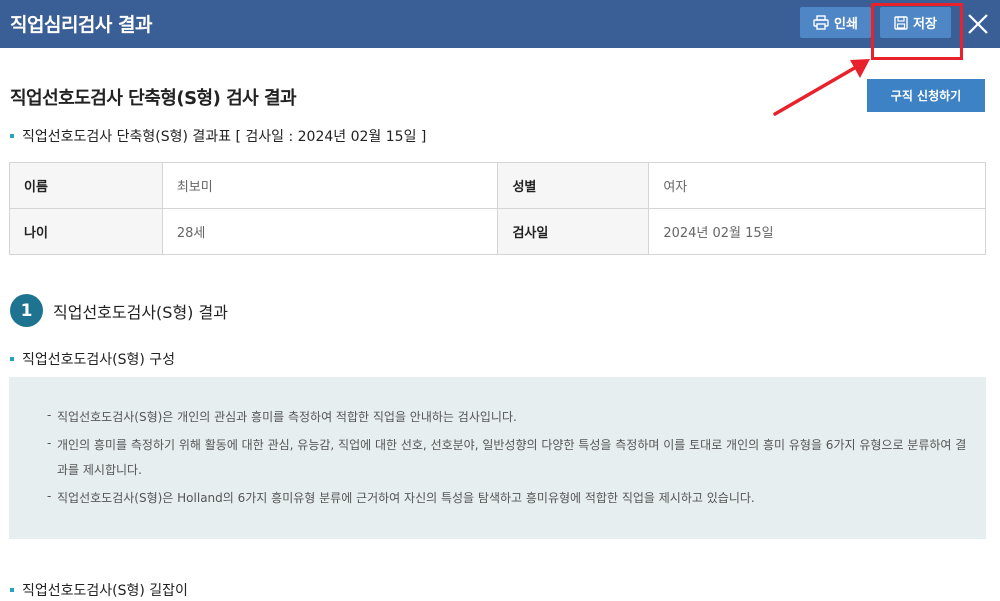  I want to click on section-heading: 1 직업선호도검사(S형) 결과, so click(119, 310).